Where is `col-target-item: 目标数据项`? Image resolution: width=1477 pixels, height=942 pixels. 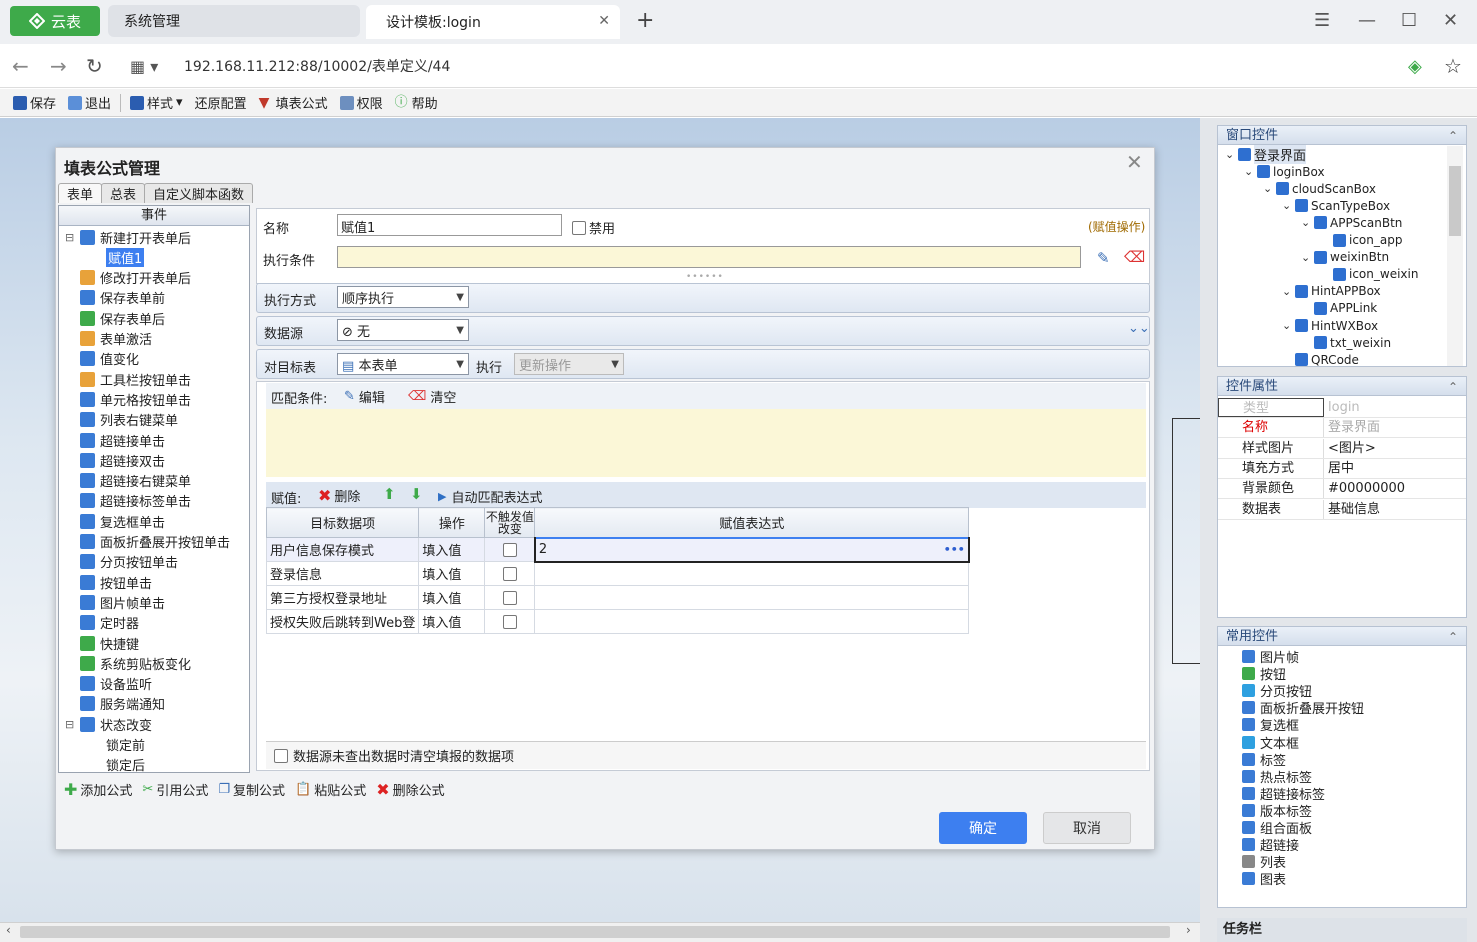
col-target-item: 目标数据项 is located at coordinates (342, 522).